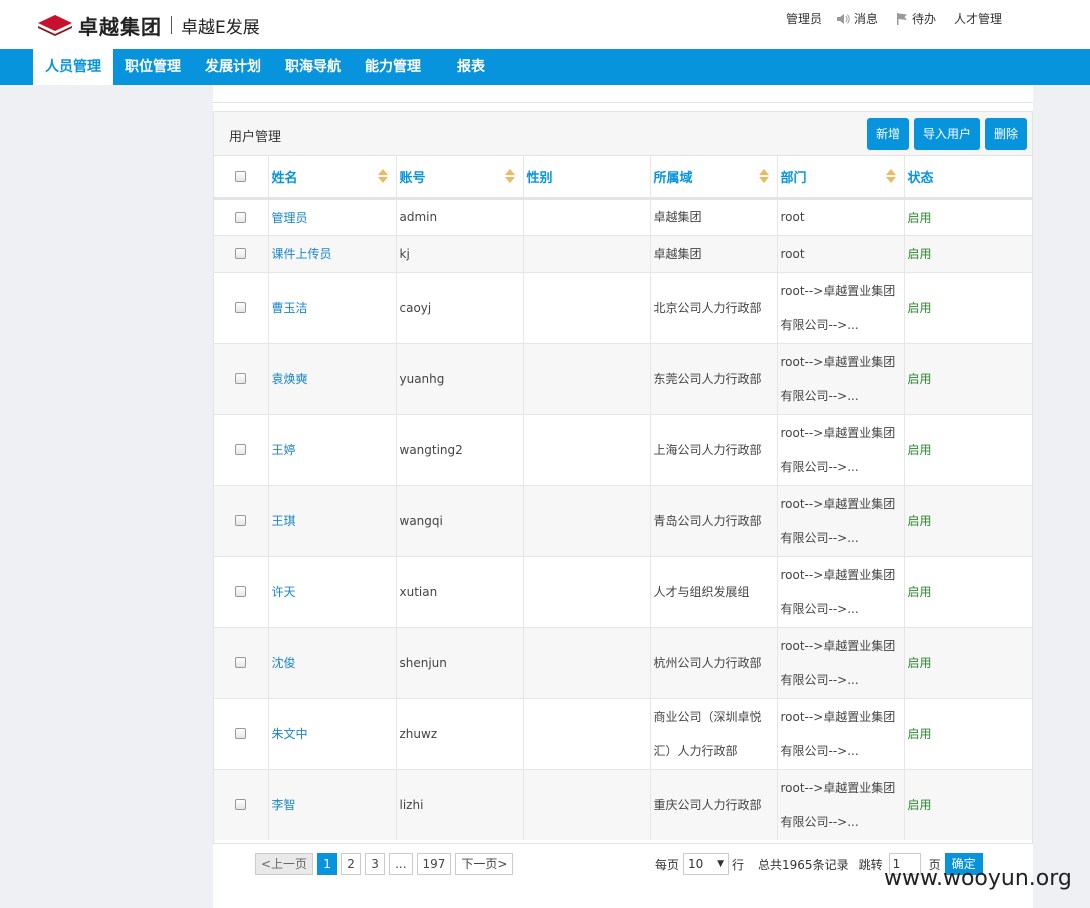 The width and height of the screenshot is (1090, 908). Describe the element at coordinates (290, 218) in the screenshot. I see `user-name-link: 管理员` at that location.